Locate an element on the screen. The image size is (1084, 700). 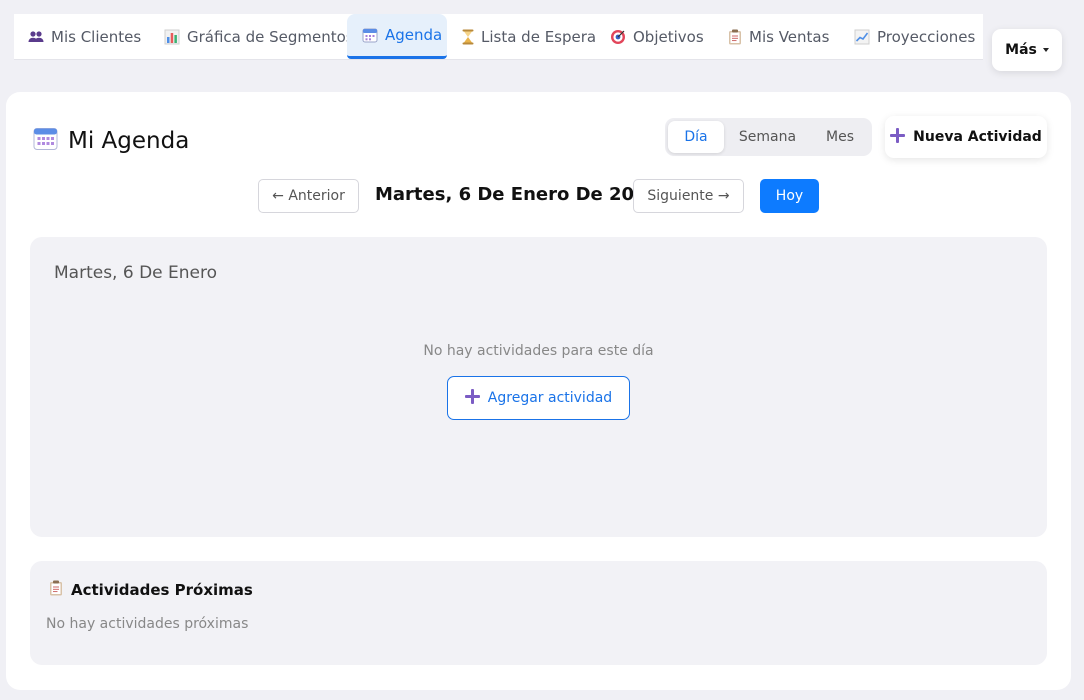
more-button: Más is located at coordinates (1027, 50).